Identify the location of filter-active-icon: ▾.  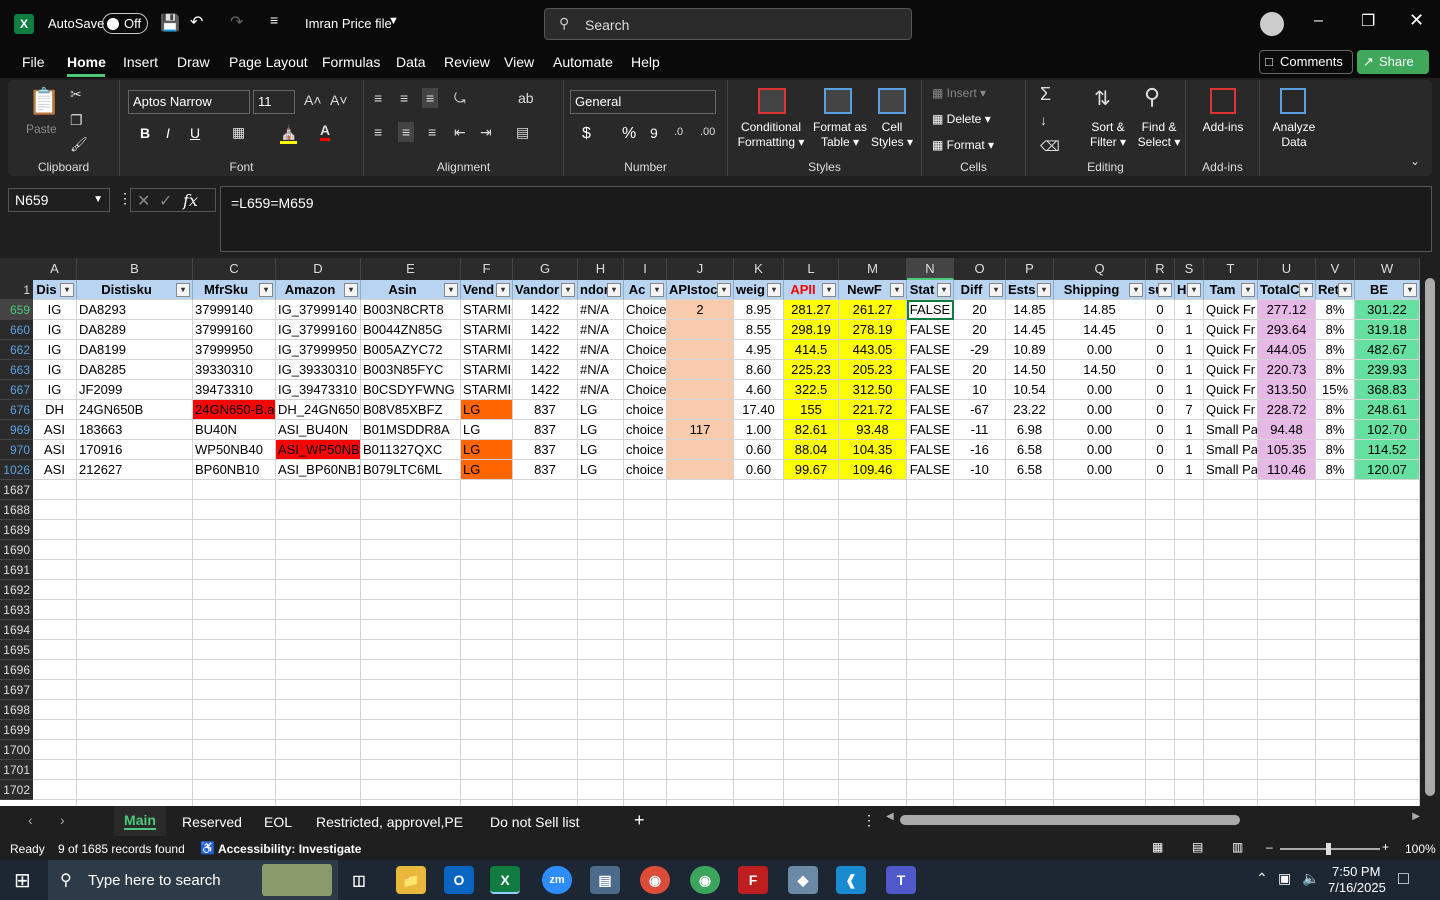
(944, 290).